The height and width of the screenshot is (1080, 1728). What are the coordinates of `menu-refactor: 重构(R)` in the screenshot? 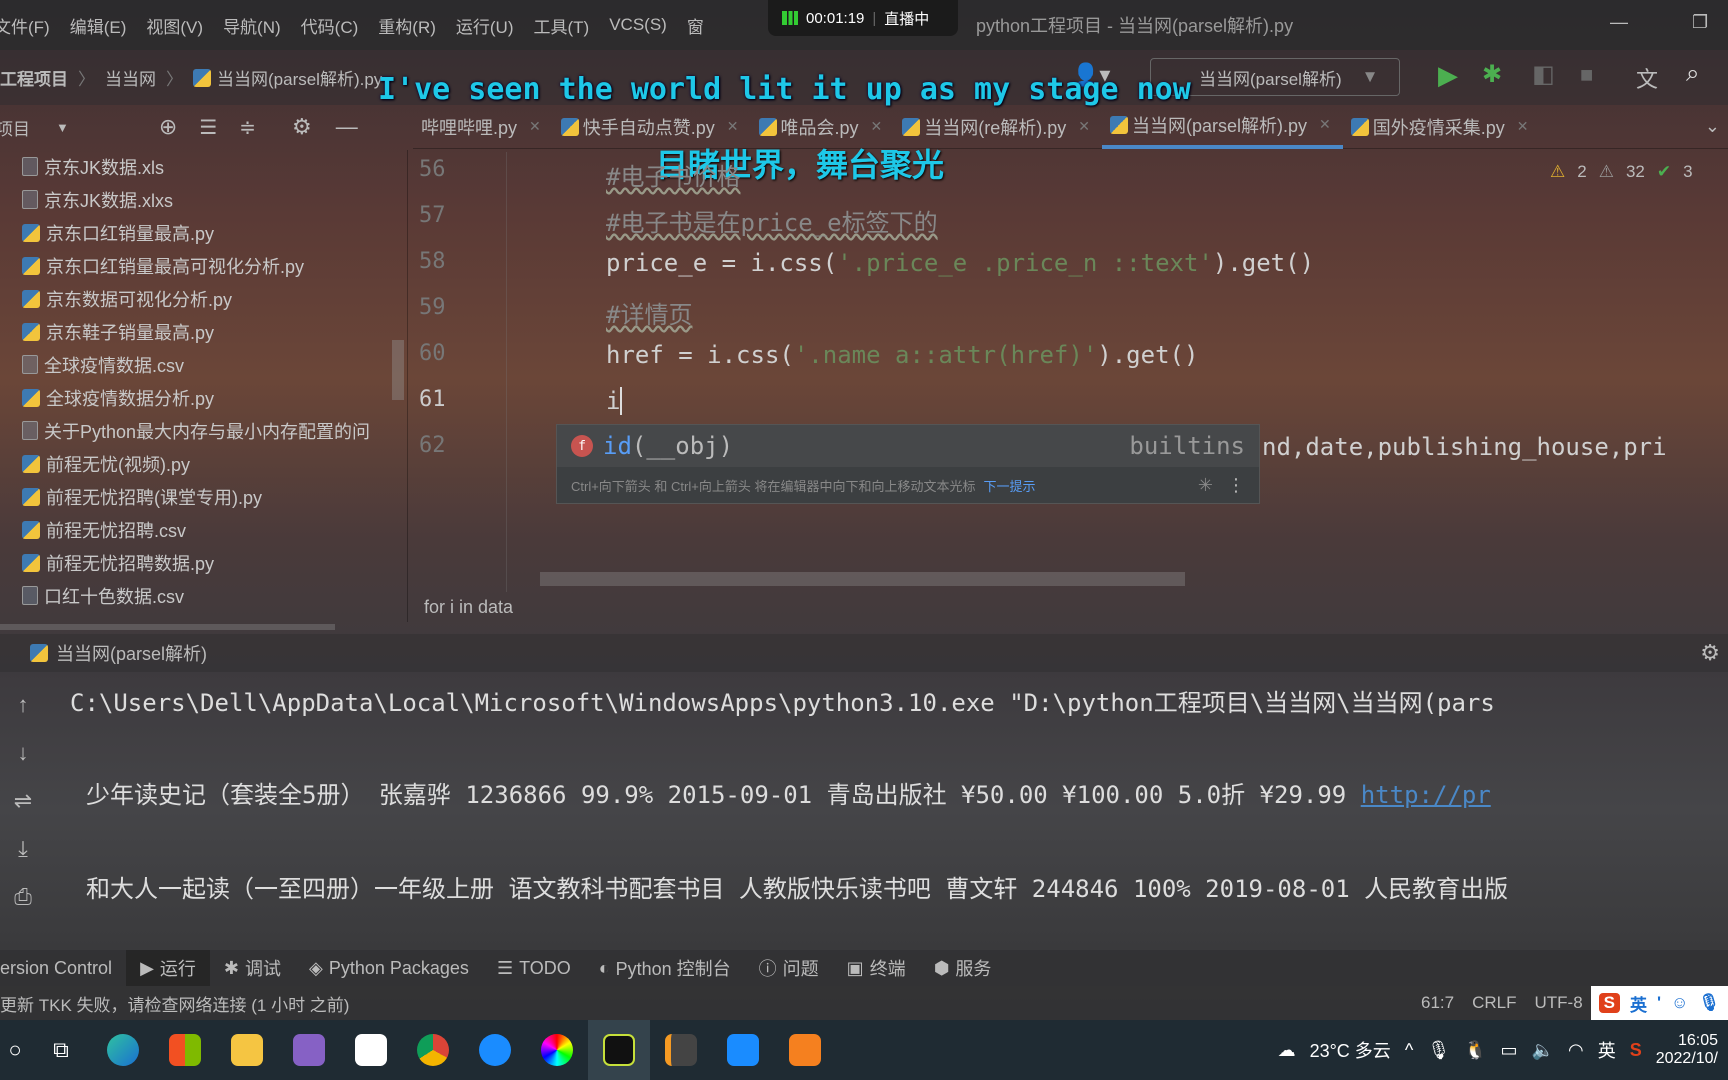 It's located at (407, 25).